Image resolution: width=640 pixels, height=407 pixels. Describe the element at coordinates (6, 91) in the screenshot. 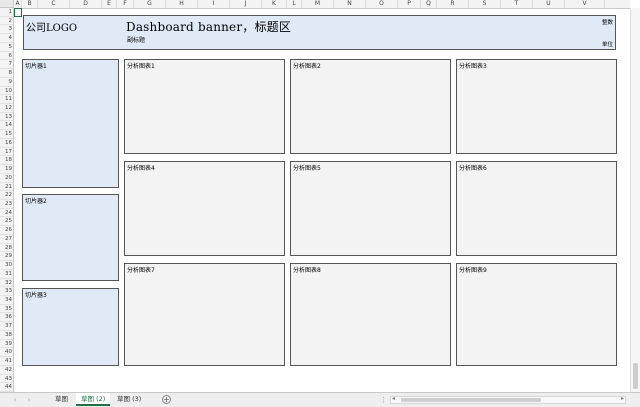

I see `row-header-10: 10` at that location.